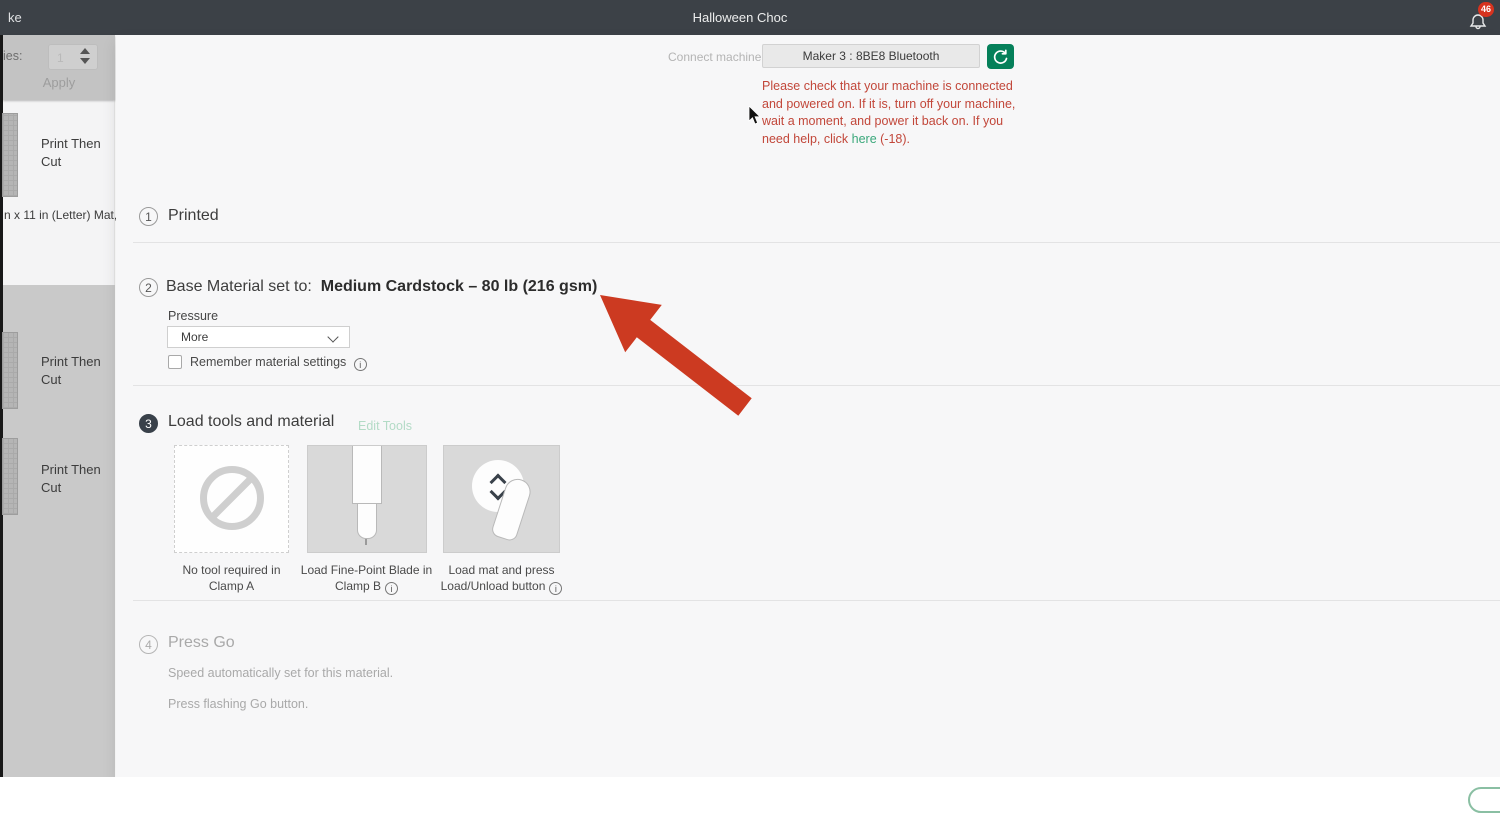 The height and width of the screenshot is (818, 1500). Describe the element at coordinates (715, 57) in the screenshot. I see `connect-machine-label: Connect machine` at that location.